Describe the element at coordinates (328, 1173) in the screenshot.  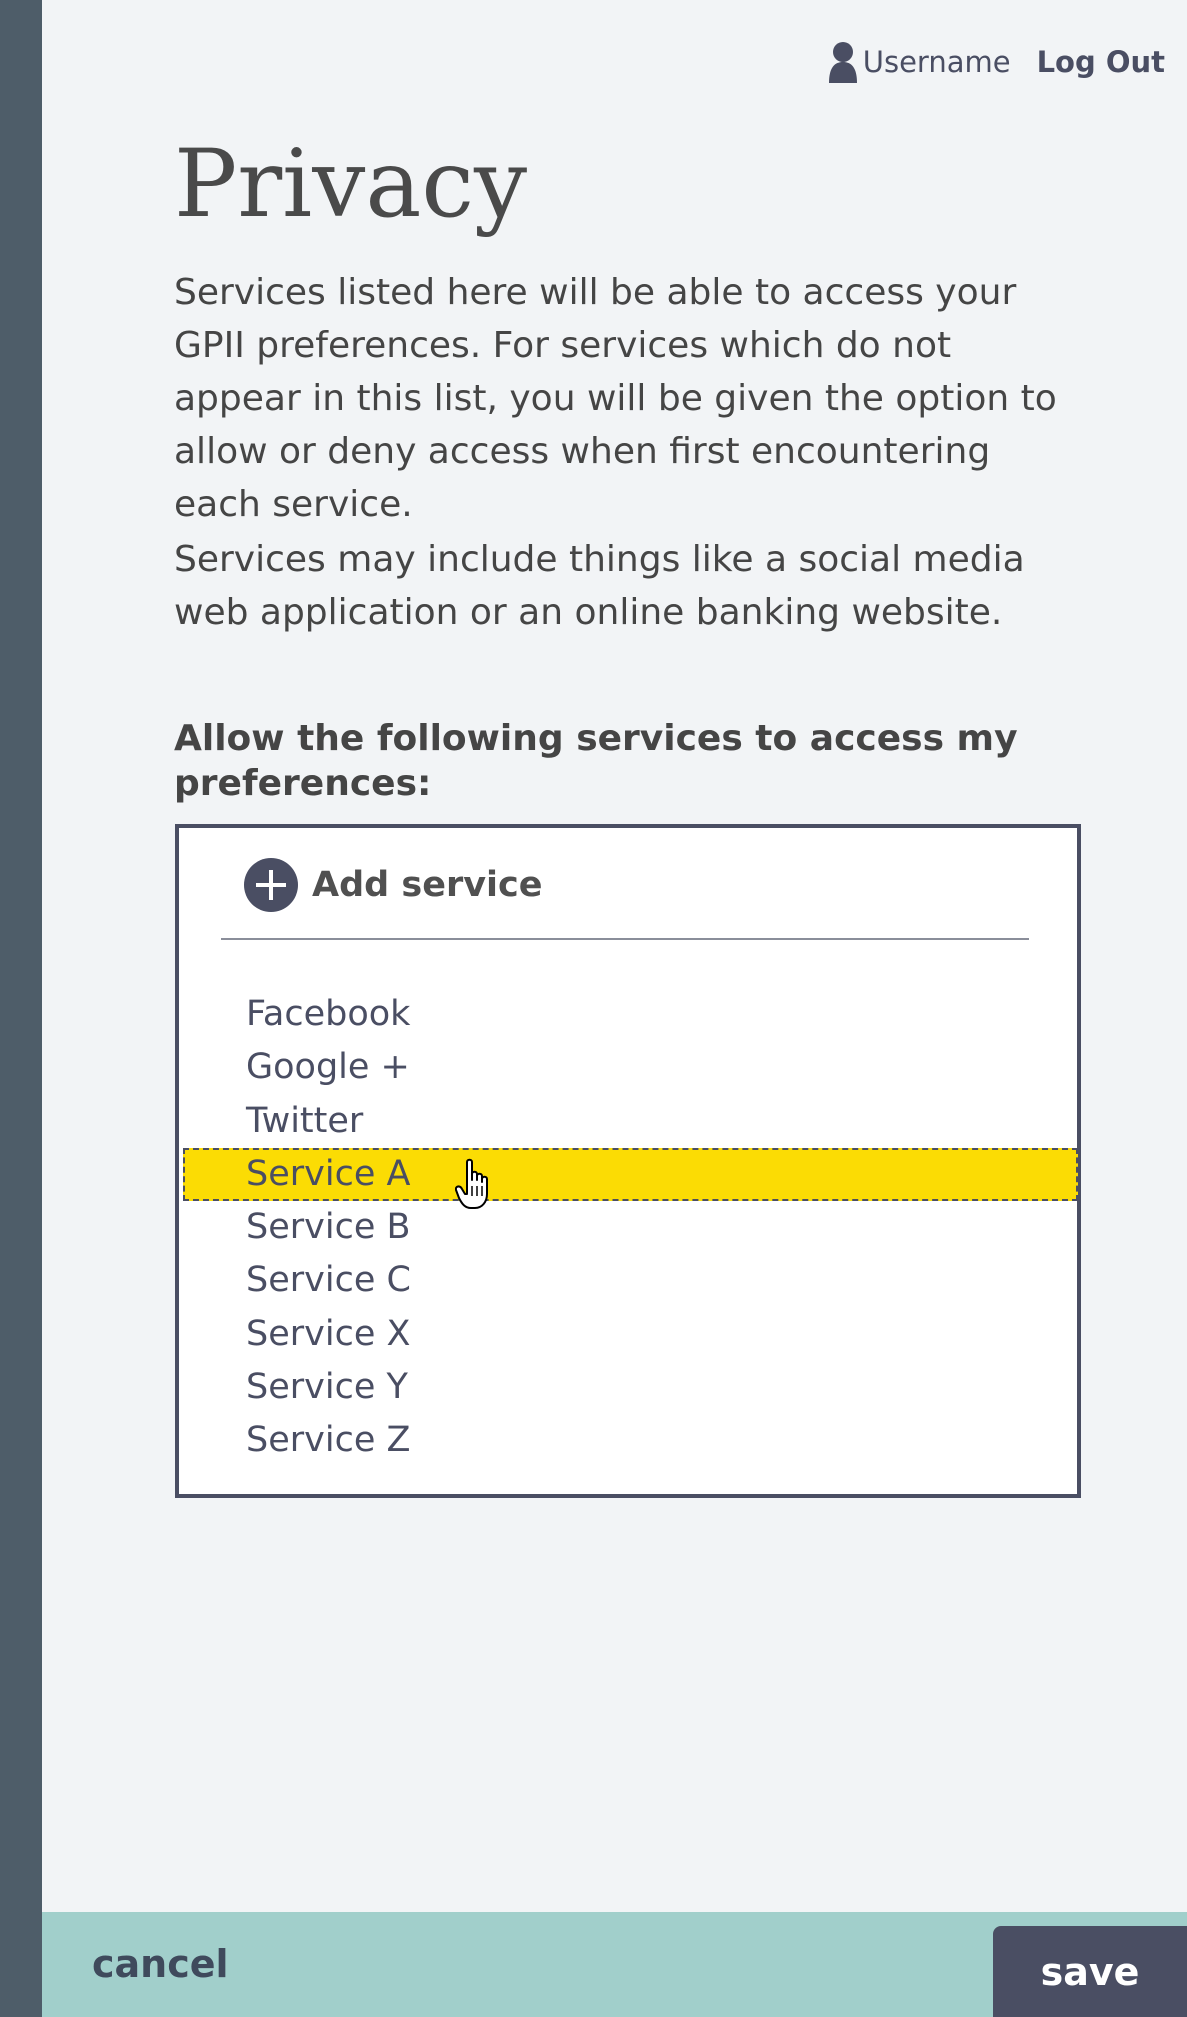
I see `service-item-label: Service A` at that location.